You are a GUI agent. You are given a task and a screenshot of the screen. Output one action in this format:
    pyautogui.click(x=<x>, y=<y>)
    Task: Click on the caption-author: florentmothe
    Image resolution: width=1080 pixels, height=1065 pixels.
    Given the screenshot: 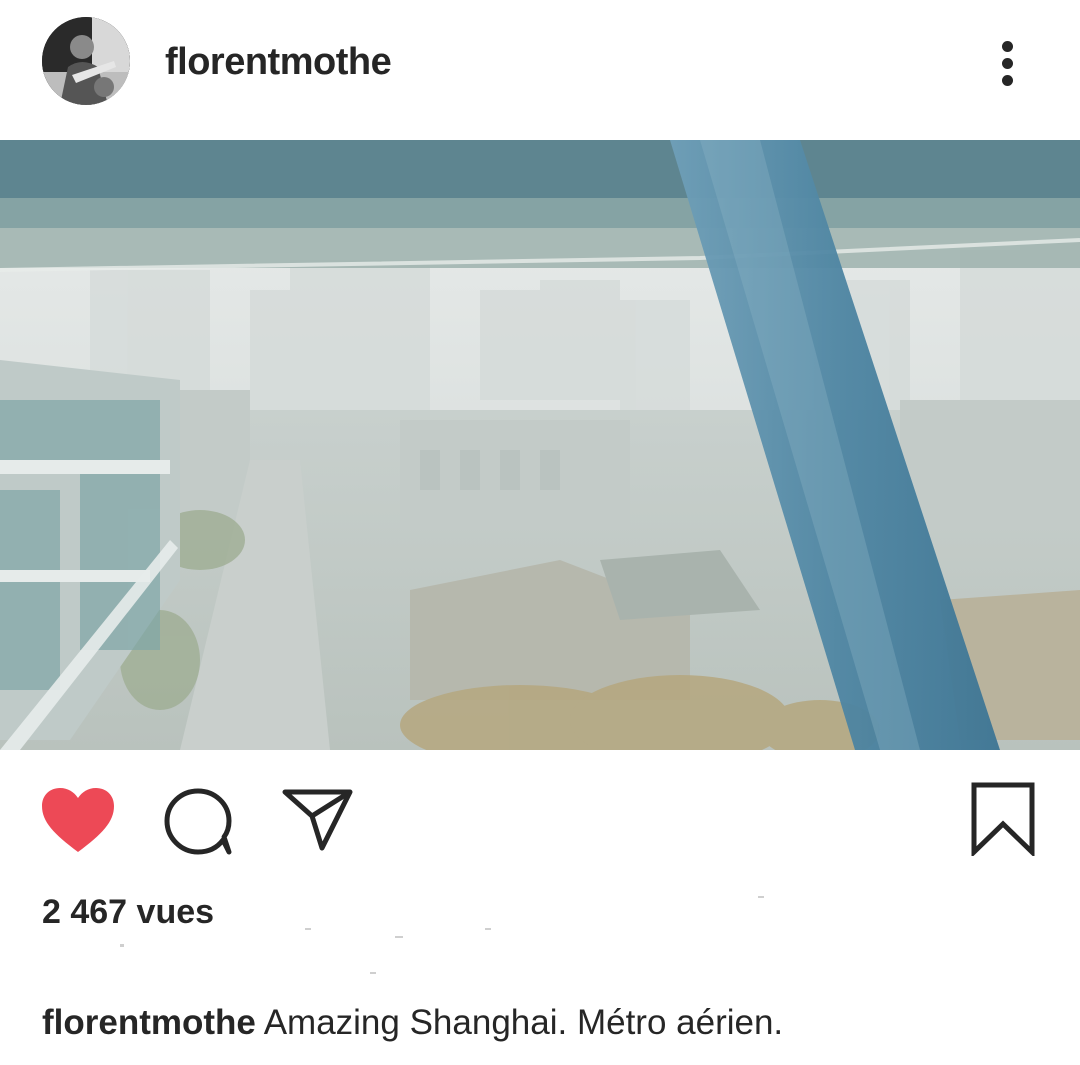 What is the action you would take?
    pyautogui.click(x=149, y=1022)
    